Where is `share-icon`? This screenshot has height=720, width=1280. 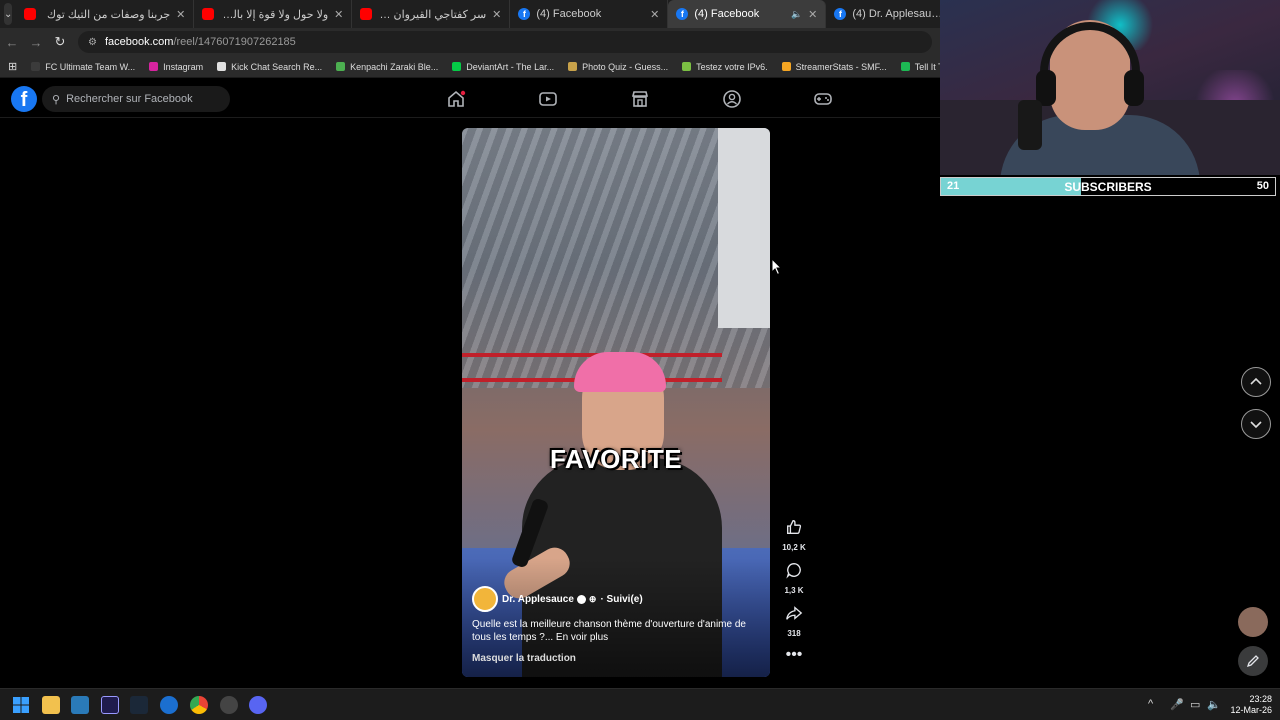 share-icon is located at coordinates (794, 613).